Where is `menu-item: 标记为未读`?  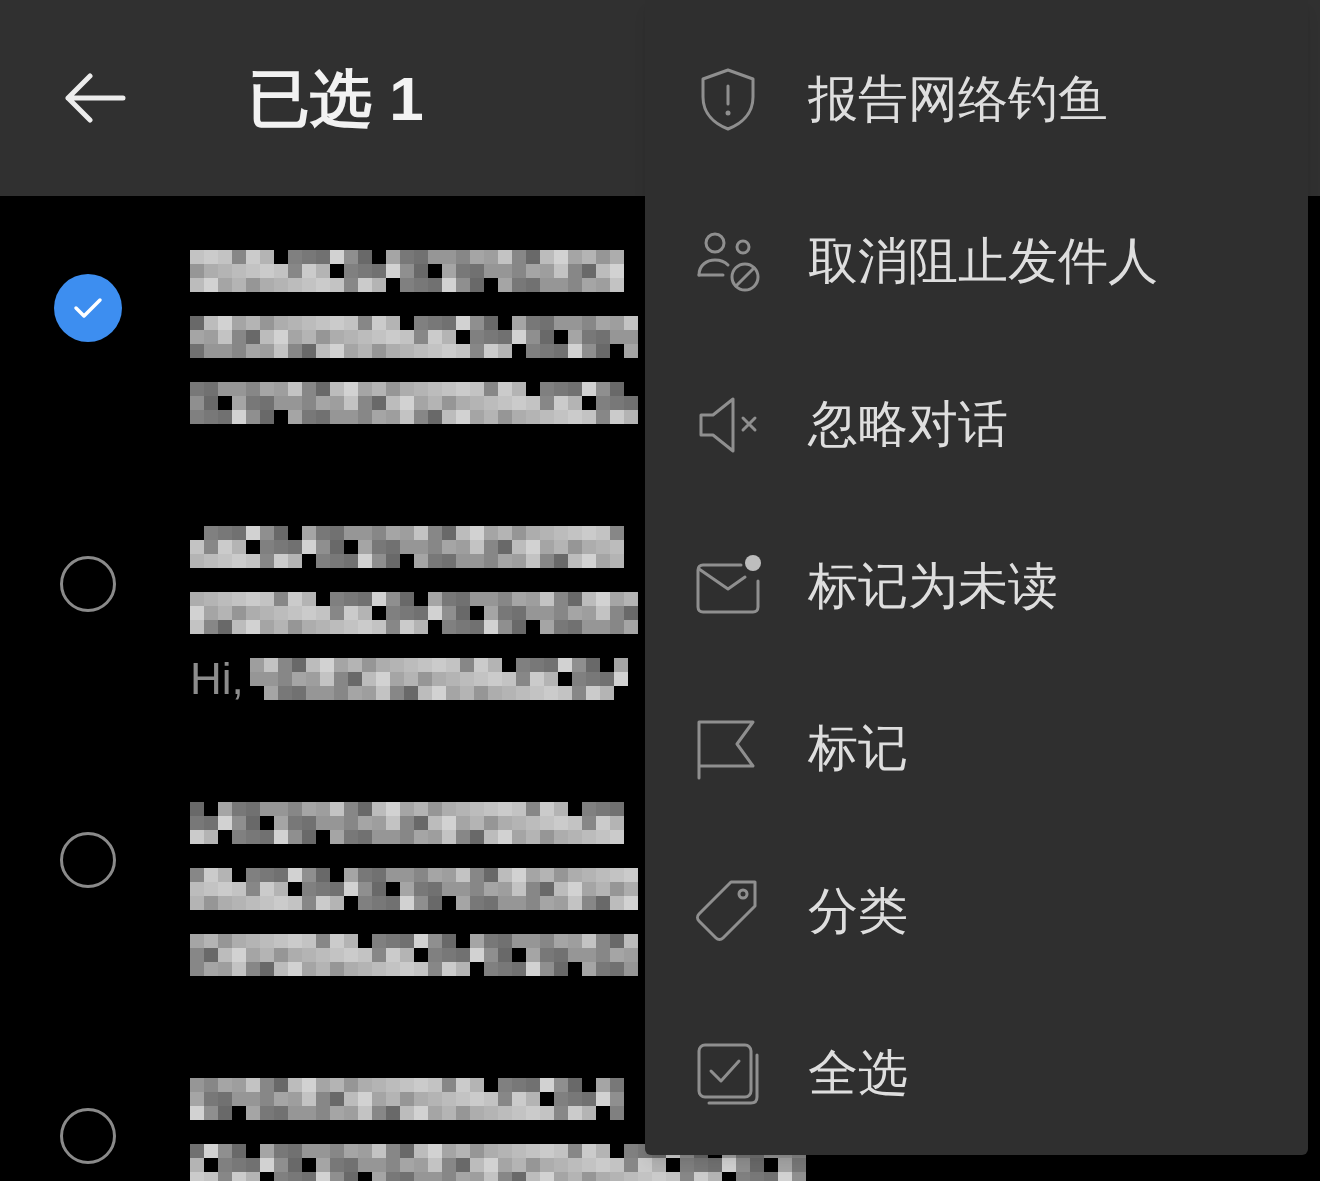
menu-item: 标记为未读 is located at coordinates (976, 586).